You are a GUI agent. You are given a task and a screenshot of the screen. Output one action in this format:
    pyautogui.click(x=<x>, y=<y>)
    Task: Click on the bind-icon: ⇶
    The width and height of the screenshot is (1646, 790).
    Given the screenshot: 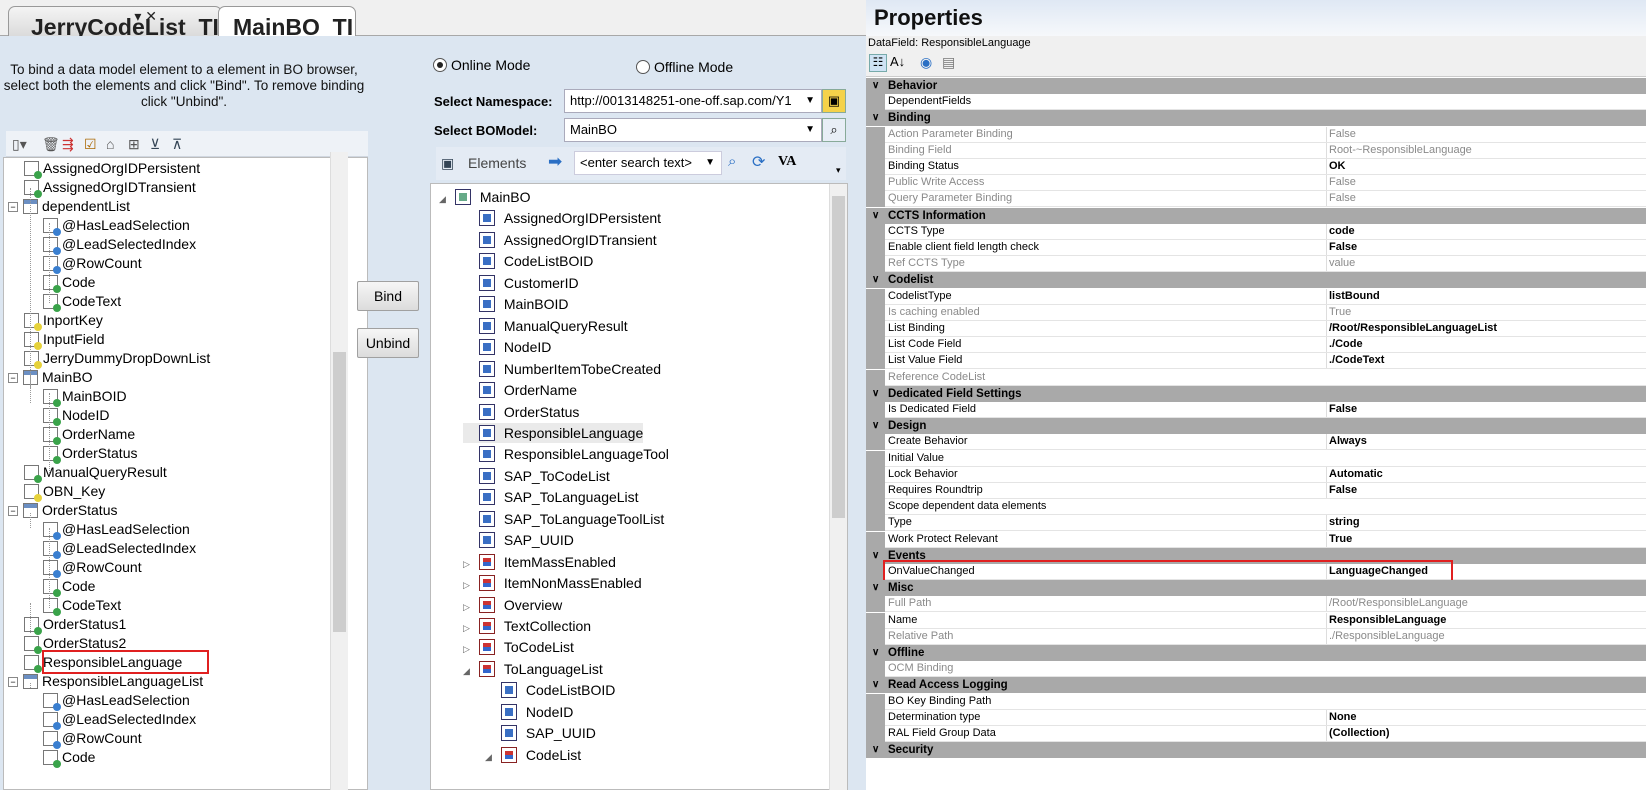 What is the action you would take?
    pyautogui.click(x=68, y=144)
    